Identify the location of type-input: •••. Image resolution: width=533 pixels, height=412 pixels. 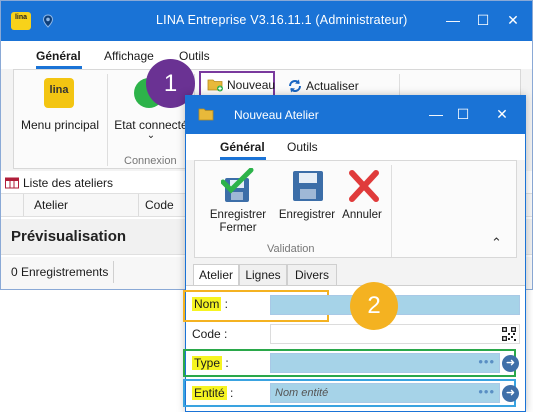
(385, 363).